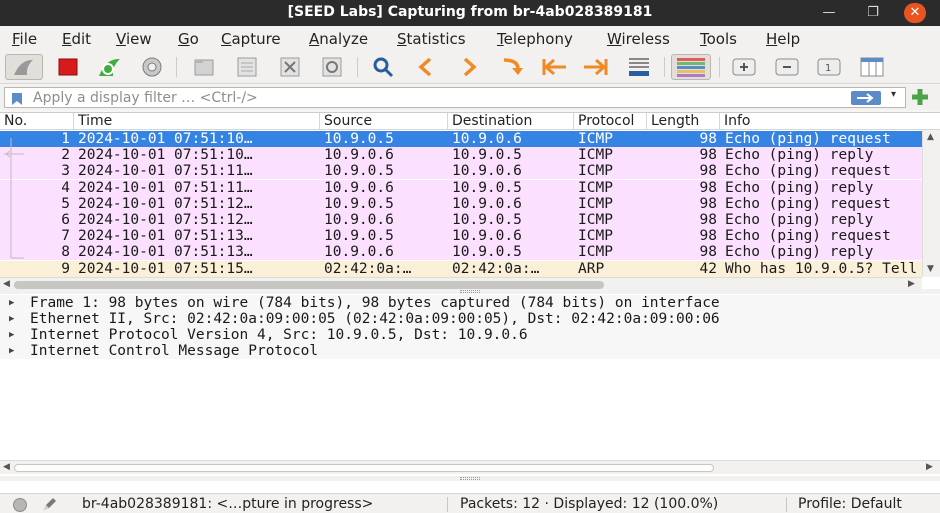 Image resolution: width=940 pixels, height=513 pixels. What do you see at coordinates (17, 100) in the screenshot?
I see `bookmark-icon` at bounding box center [17, 100].